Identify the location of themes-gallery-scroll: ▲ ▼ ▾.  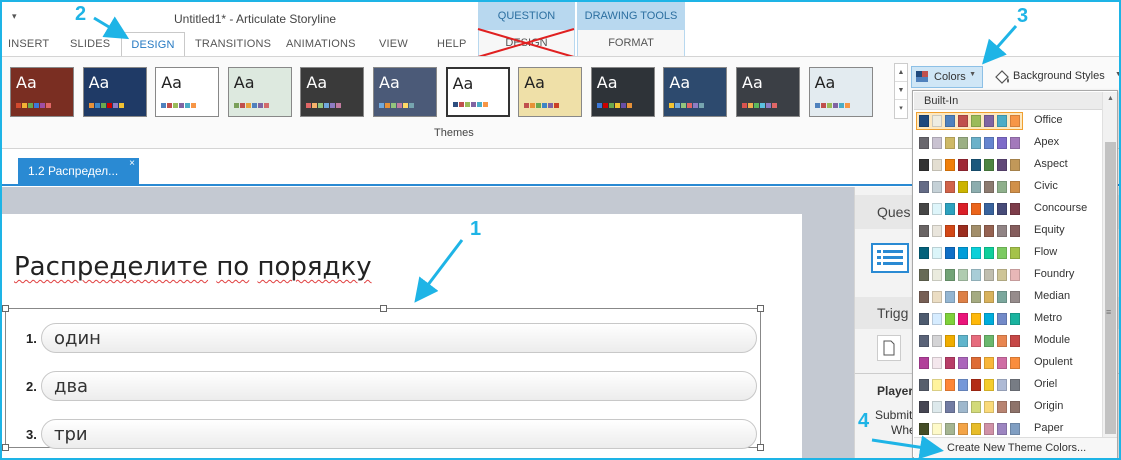
(901, 91).